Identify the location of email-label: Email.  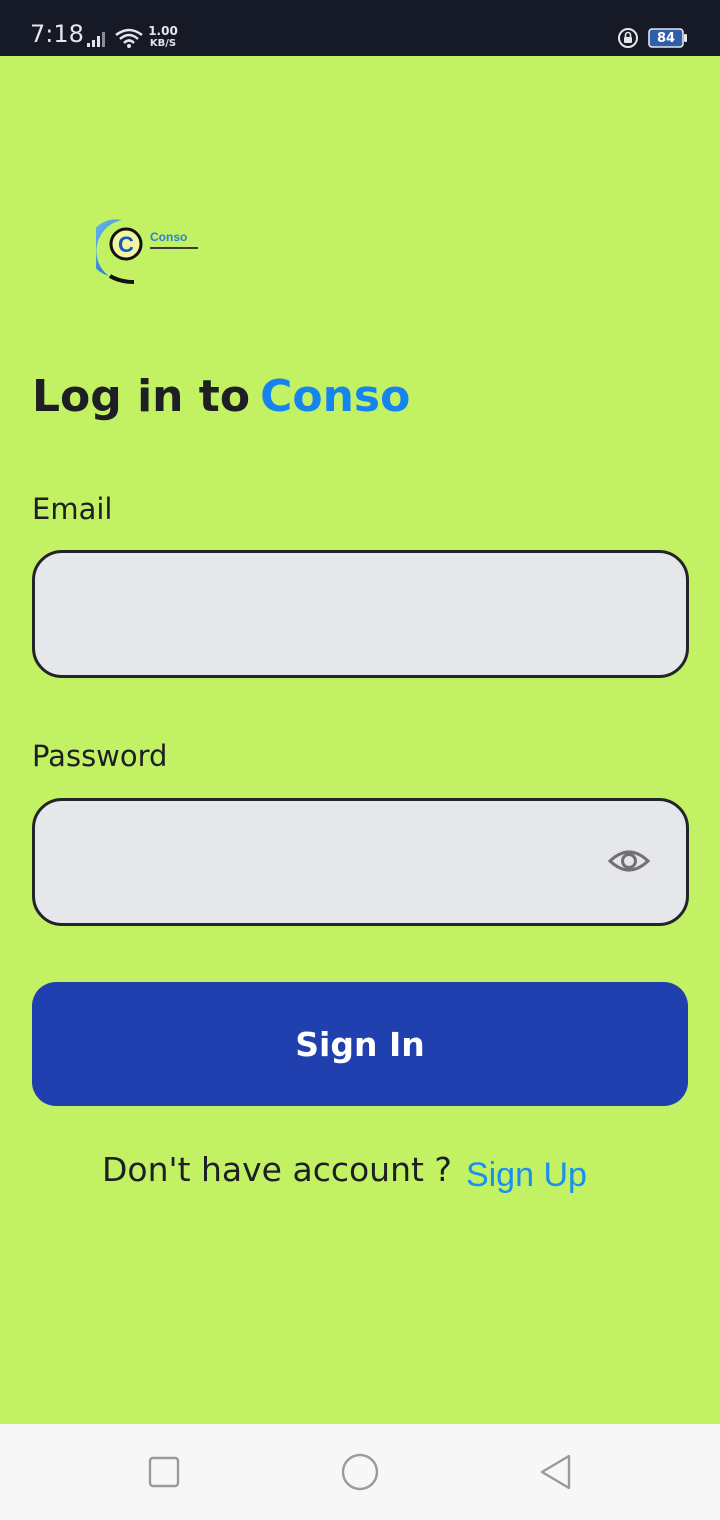
(72, 509).